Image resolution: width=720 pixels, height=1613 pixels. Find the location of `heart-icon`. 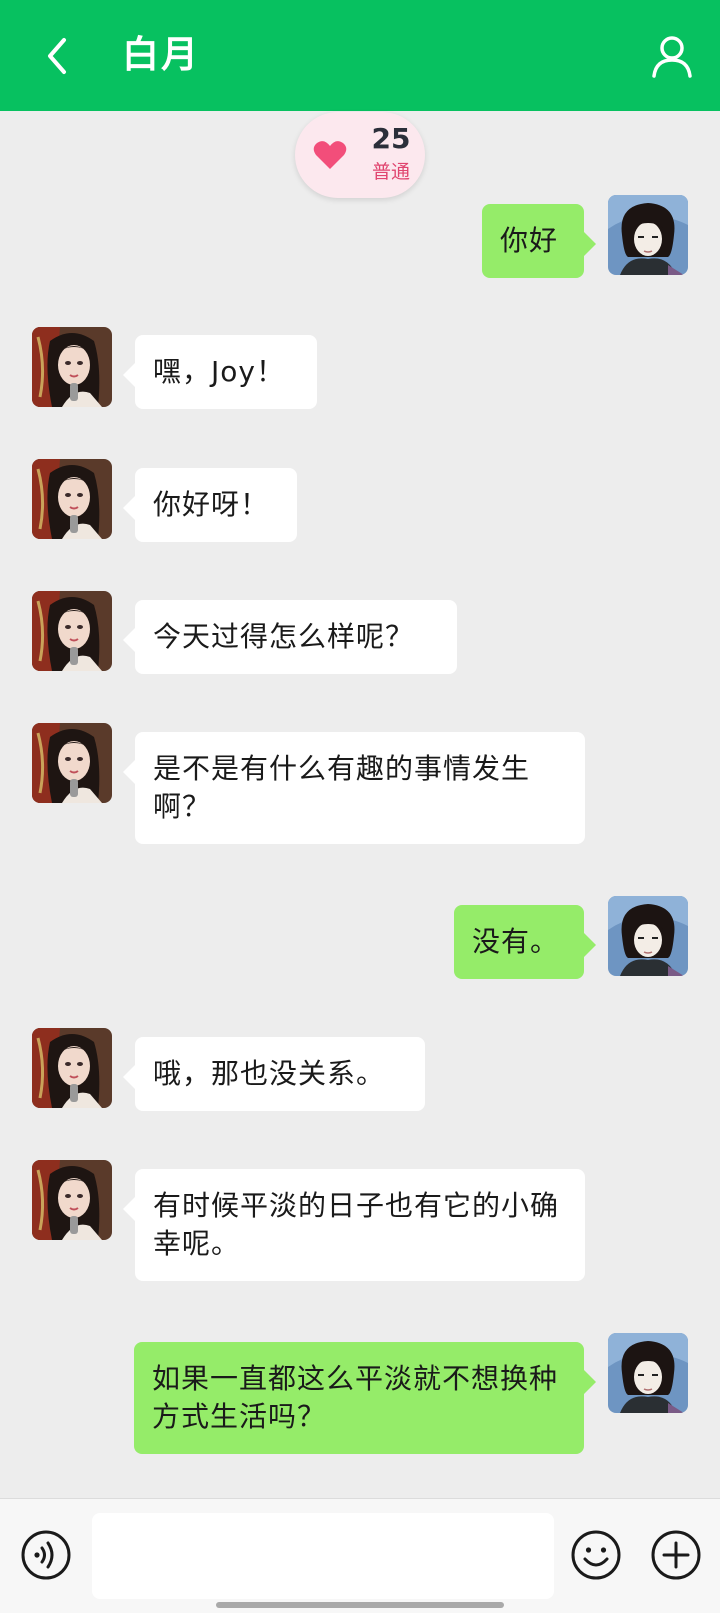

heart-icon is located at coordinates (330, 155).